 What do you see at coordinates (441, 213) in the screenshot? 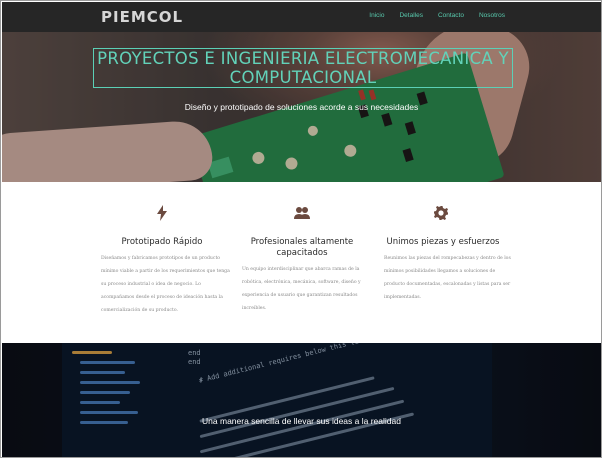
I see `gear-icon` at bounding box center [441, 213].